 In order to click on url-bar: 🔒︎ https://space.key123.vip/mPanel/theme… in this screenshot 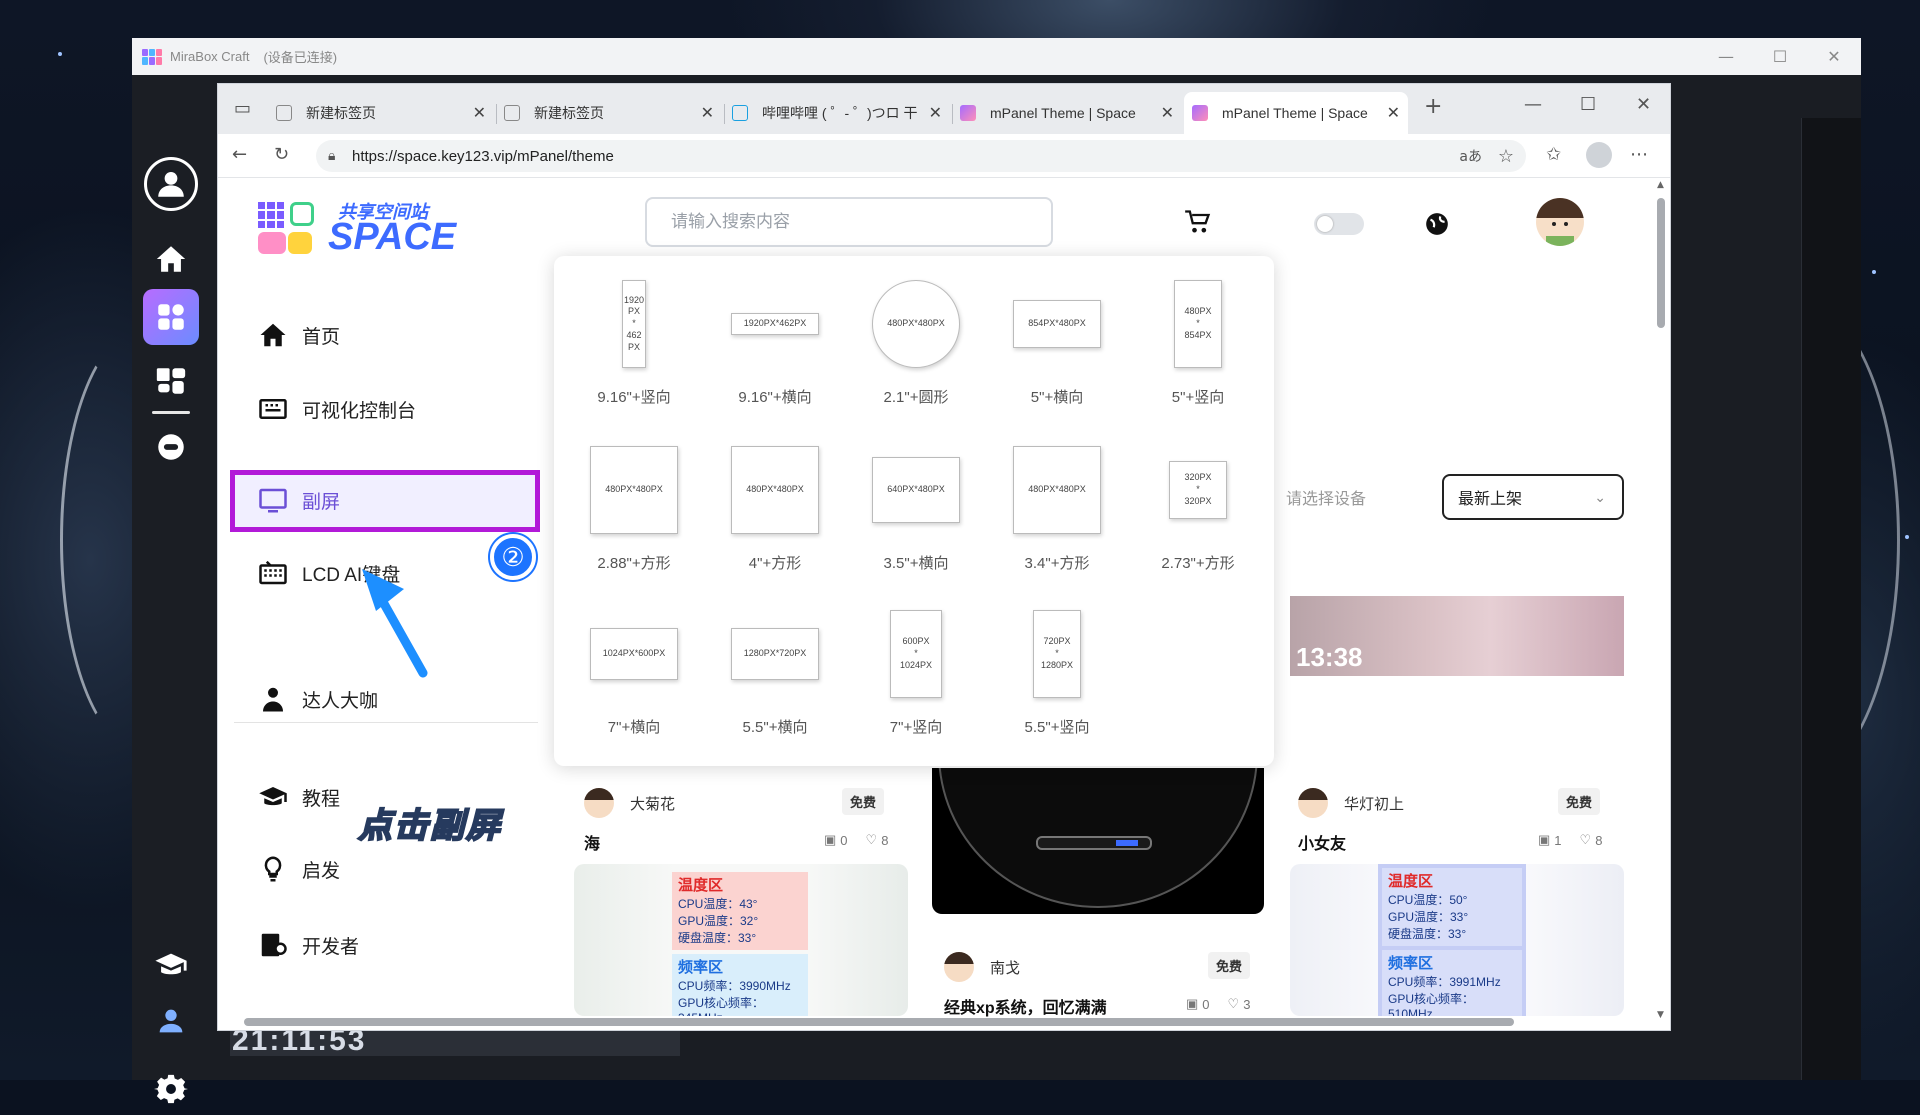, I will do `click(921, 156)`.